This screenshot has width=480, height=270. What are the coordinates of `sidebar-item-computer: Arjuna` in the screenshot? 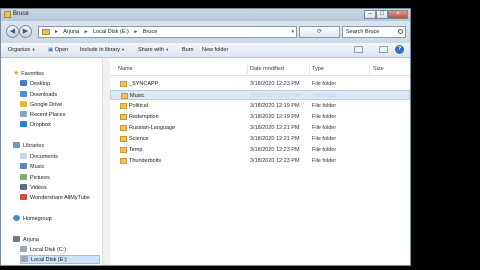 It's located at (26, 239).